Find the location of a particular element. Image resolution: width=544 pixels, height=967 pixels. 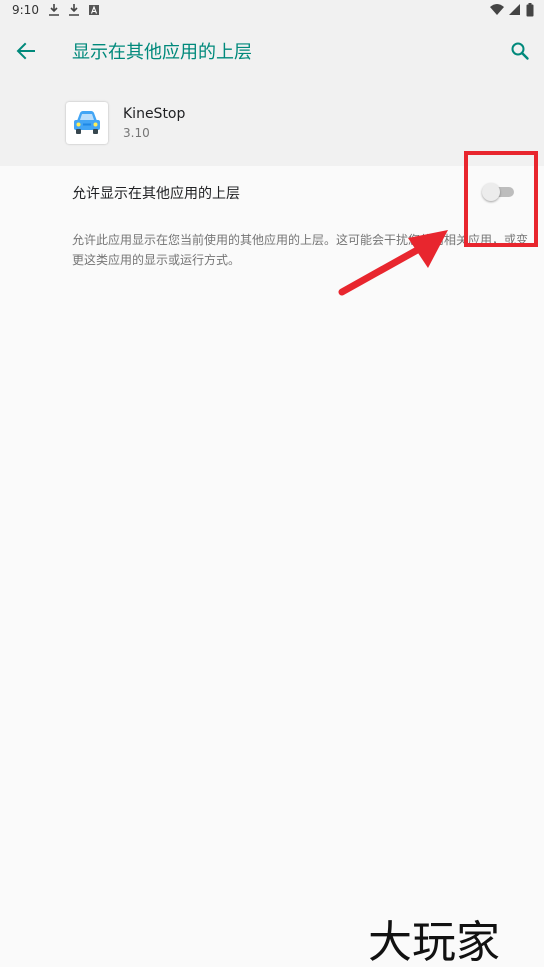

status-time: 9:10 is located at coordinates (25, 10).